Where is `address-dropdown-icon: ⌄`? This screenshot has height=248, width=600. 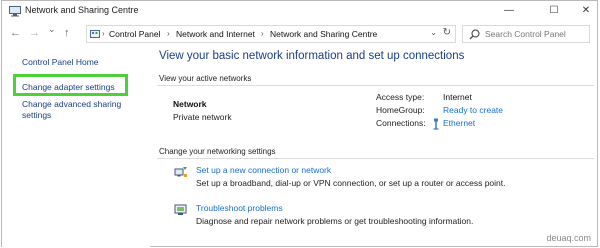
address-dropdown-icon: ⌄ is located at coordinates (433, 32).